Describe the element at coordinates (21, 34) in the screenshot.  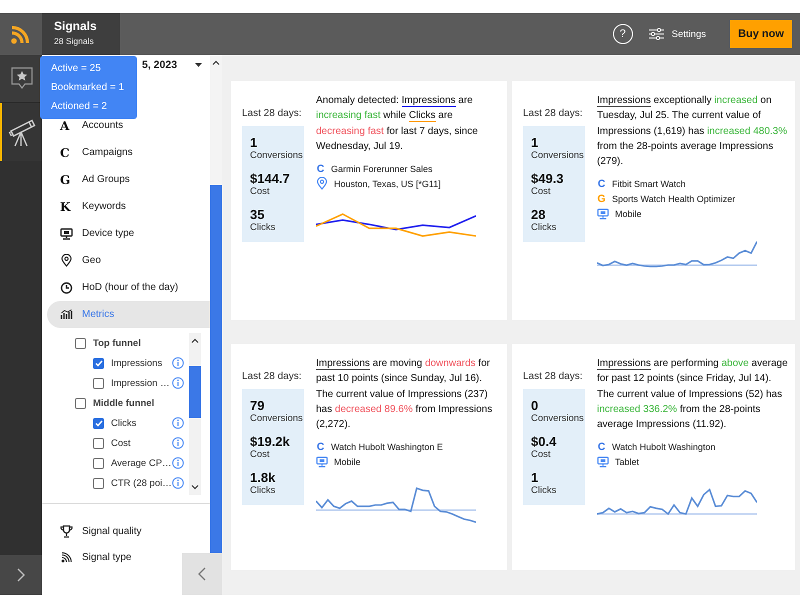
I see `rss-logo-icon` at that location.